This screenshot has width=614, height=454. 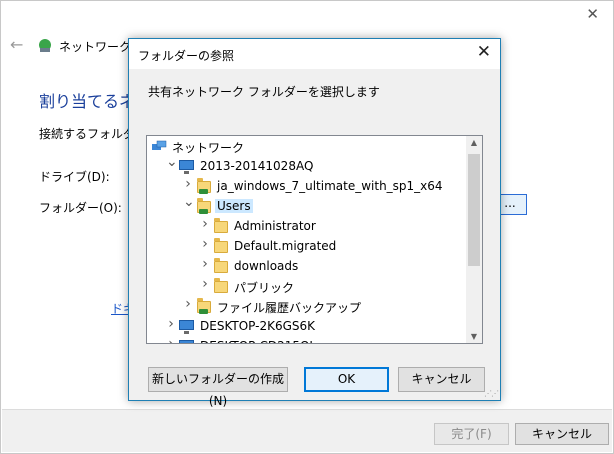 I want to click on scroll-down-icon: ▼, so click(x=474, y=336).